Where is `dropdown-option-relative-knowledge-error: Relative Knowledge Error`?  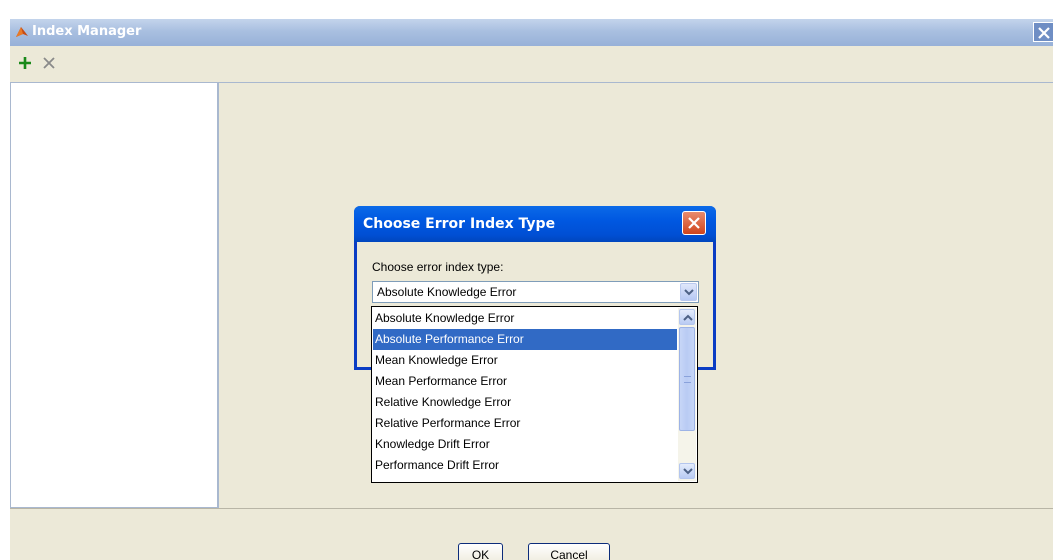
dropdown-option-relative-knowledge-error: Relative Knowledge Error is located at coordinates (525, 402).